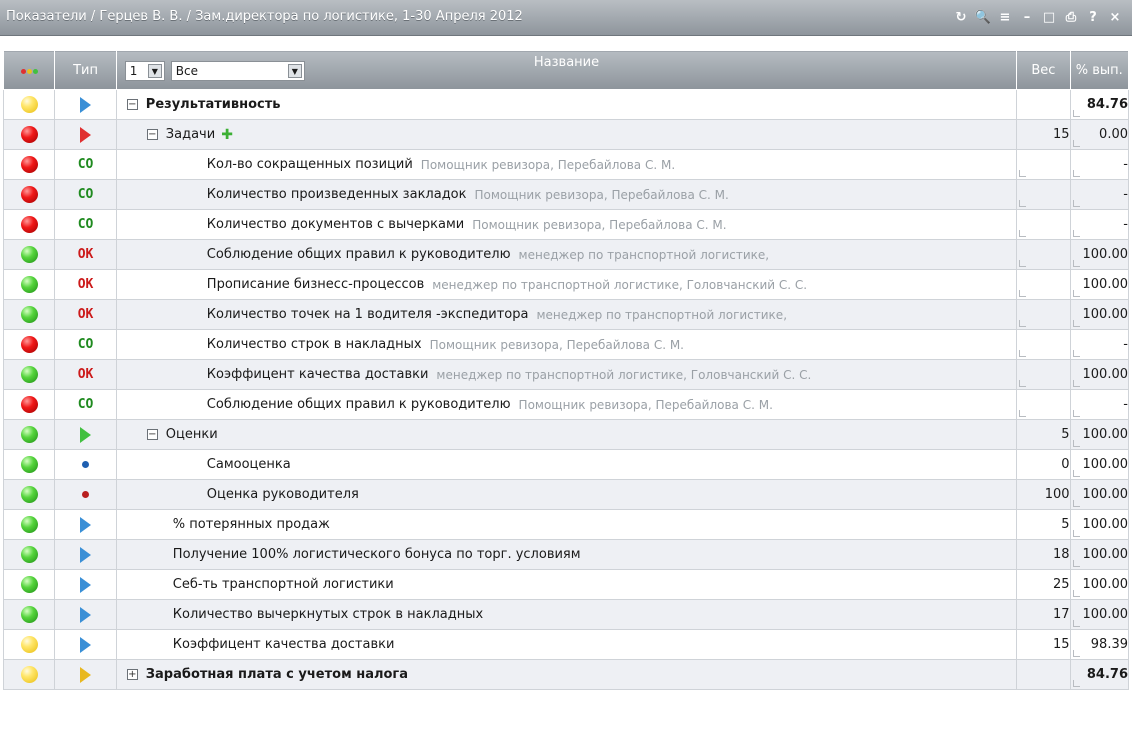  I want to click on status-column-header, so click(29, 70).